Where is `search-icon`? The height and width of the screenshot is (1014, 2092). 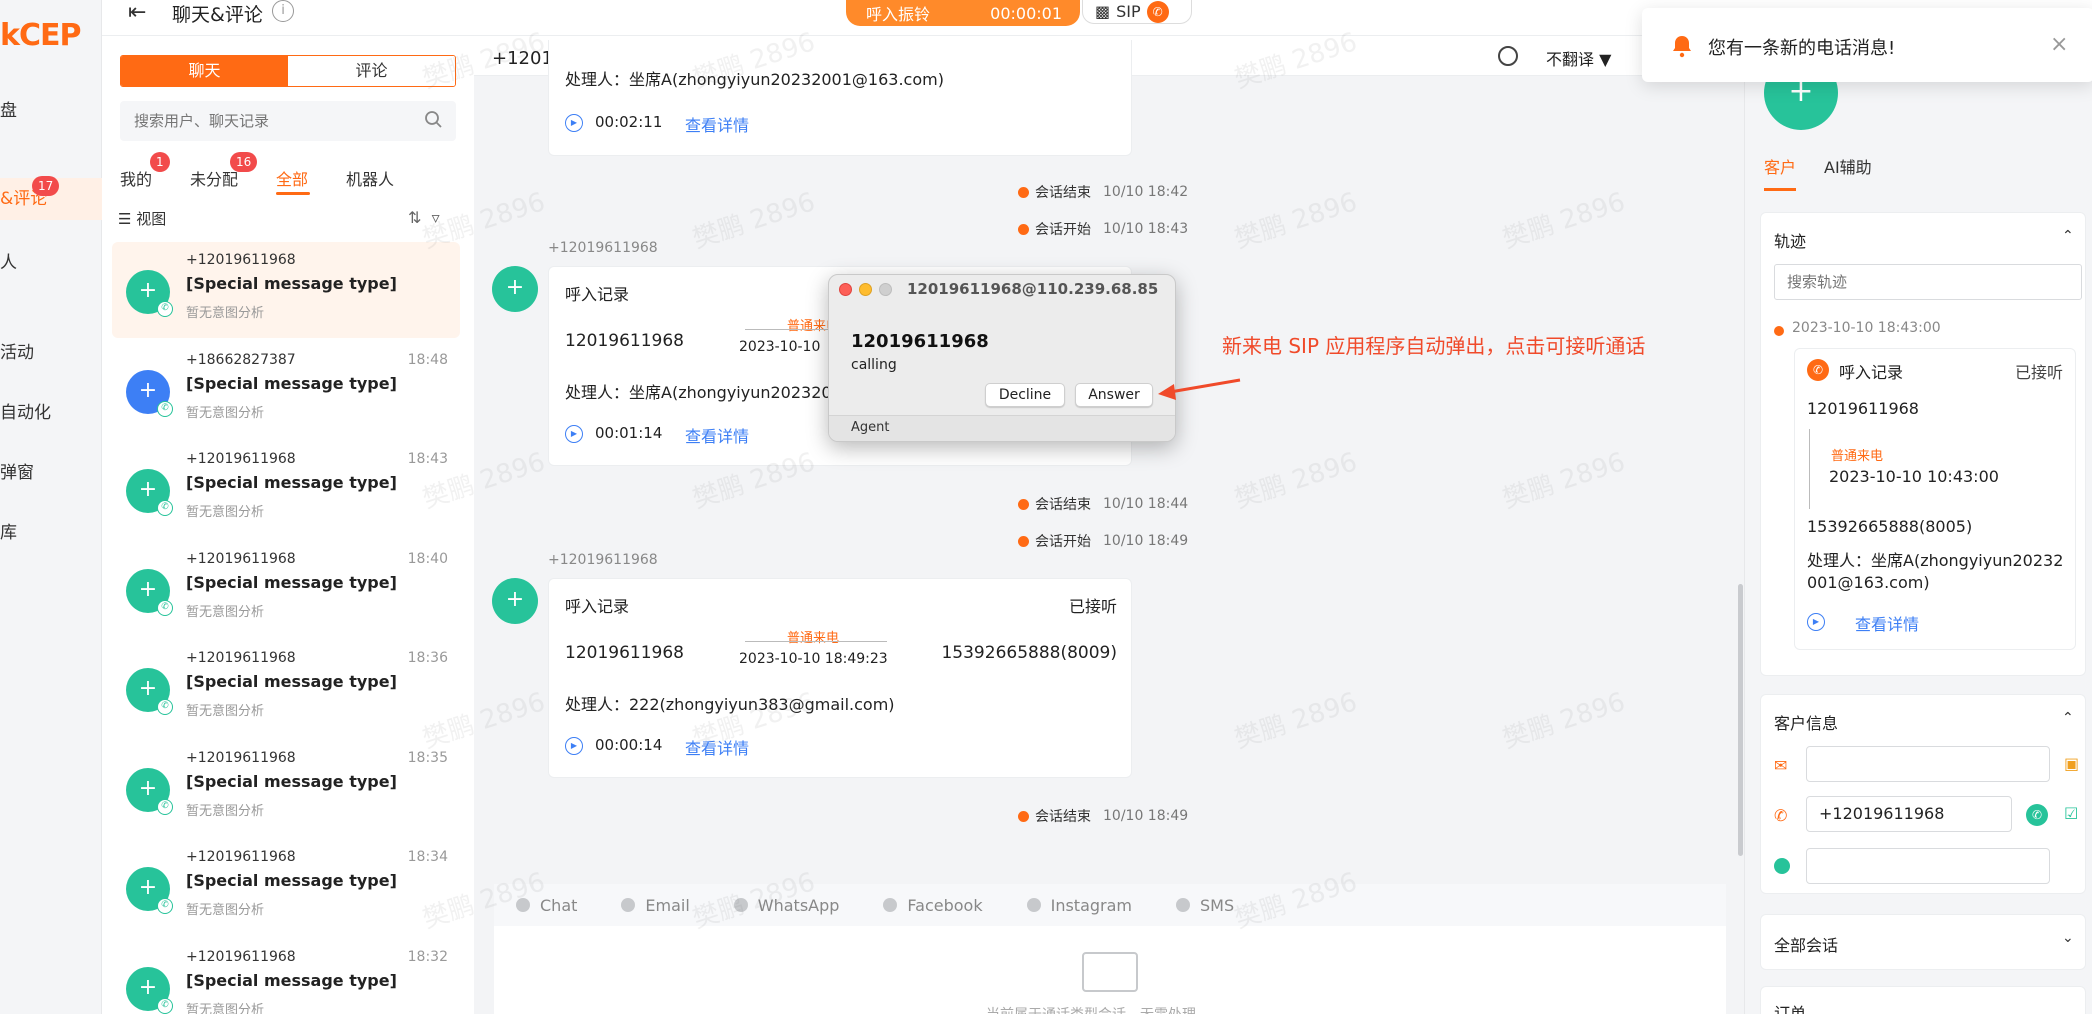 search-icon is located at coordinates (434, 120).